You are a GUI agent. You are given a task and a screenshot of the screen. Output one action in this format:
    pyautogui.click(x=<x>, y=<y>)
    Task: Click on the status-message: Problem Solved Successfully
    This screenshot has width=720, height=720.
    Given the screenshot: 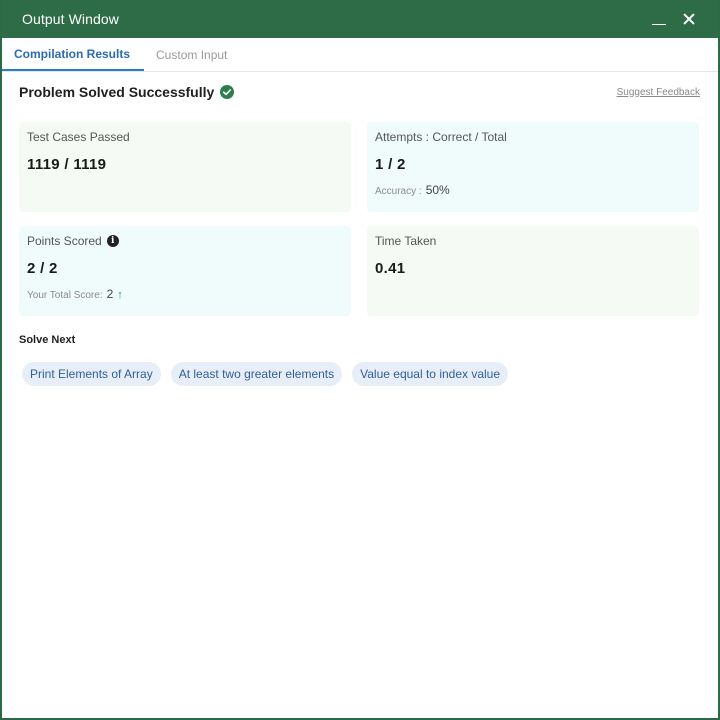 What is the action you would take?
    pyautogui.click(x=127, y=92)
    